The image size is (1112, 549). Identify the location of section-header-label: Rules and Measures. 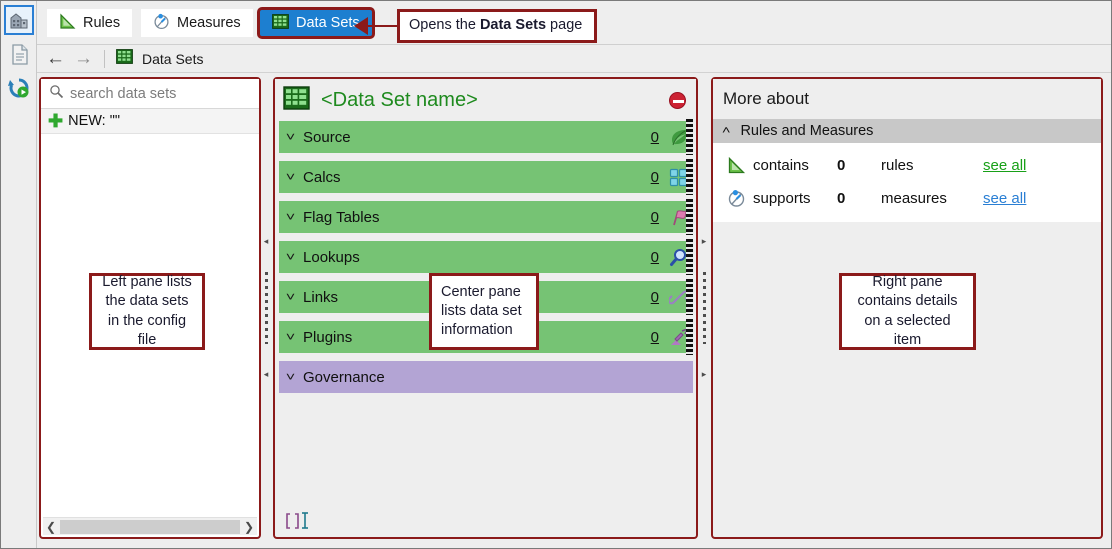
(807, 131).